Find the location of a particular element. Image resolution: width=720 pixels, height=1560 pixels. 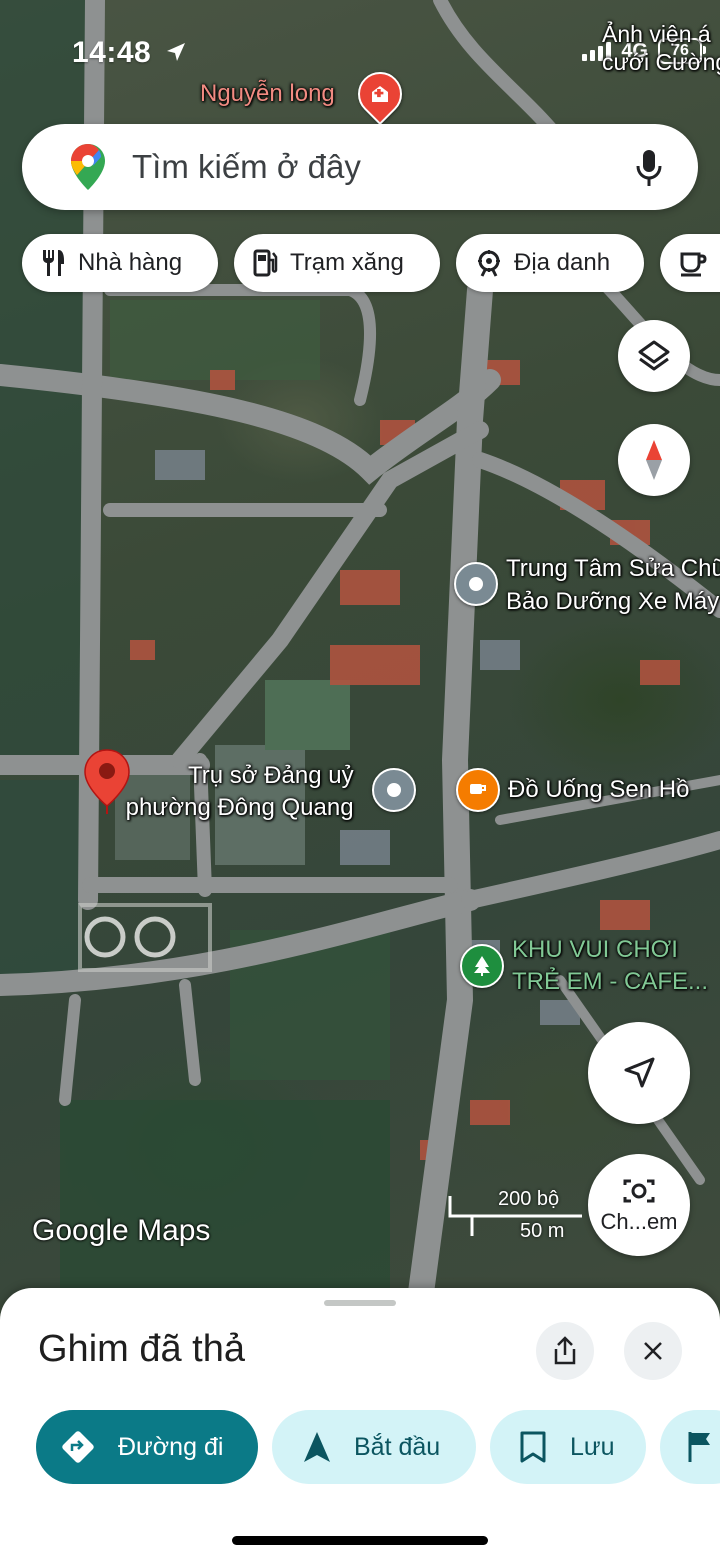

chip-gas-stations: Trạm xăng is located at coordinates (337, 263).